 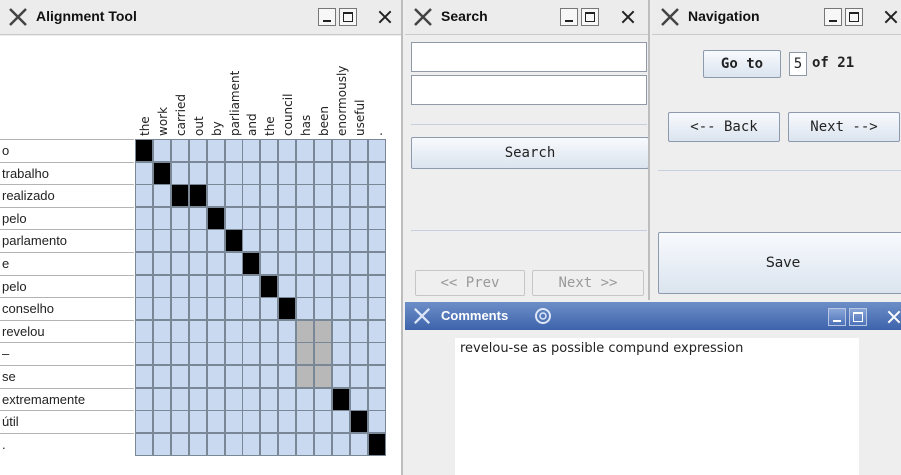 I want to click on page-number-input: 5, so click(x=798, y=64).